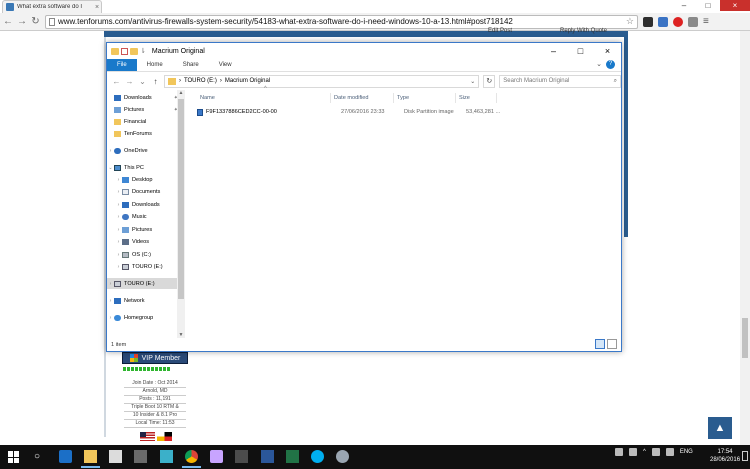  I want to click on back-to-top-button: ▲, so click(720, 428).